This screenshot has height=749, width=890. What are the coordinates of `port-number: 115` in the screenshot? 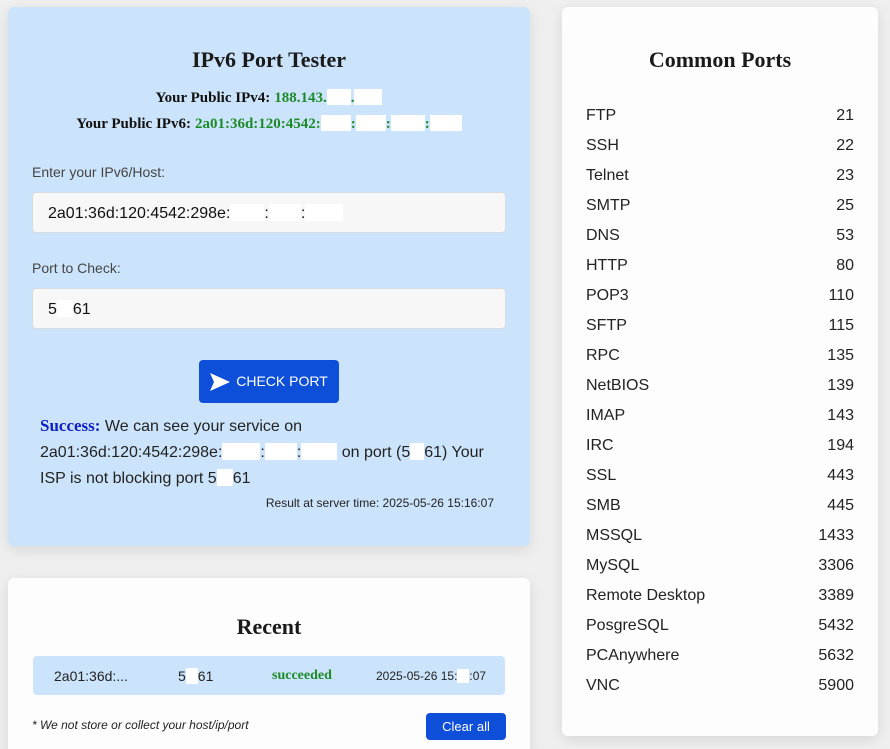 It's located at (841, 325).